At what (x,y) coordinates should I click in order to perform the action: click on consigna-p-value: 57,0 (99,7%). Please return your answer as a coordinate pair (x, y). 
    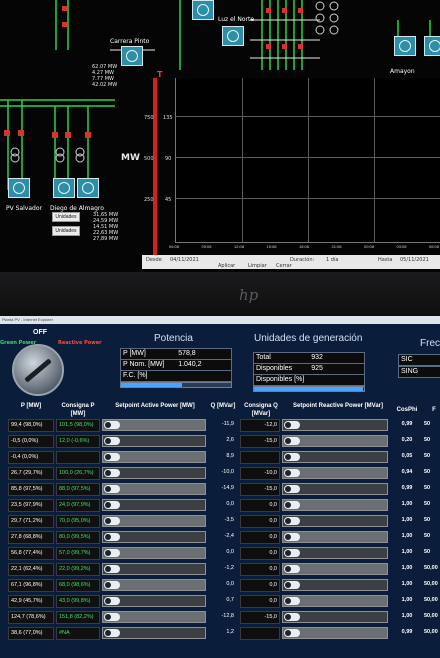
    Looking at the image, I should click on (78, 553).